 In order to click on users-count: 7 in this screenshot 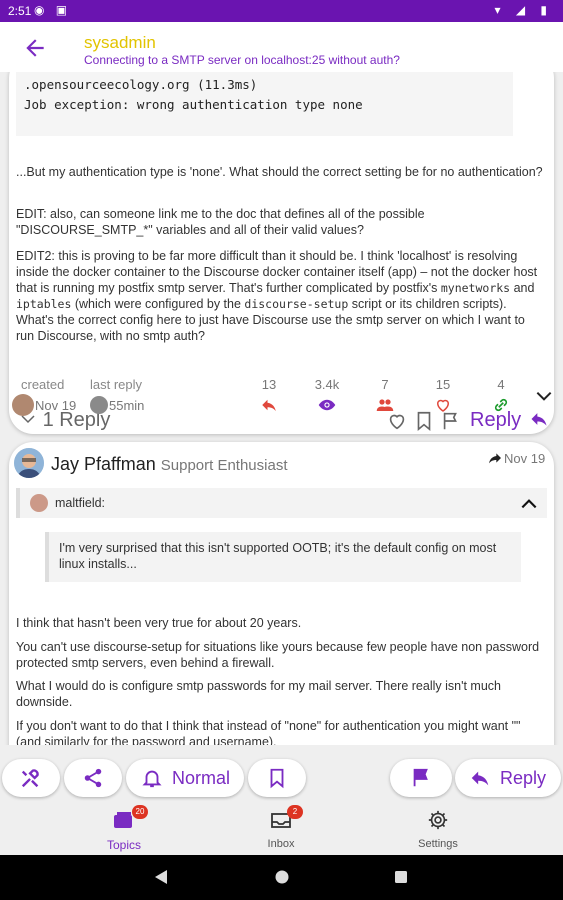, I will do `click(385, 384)`.